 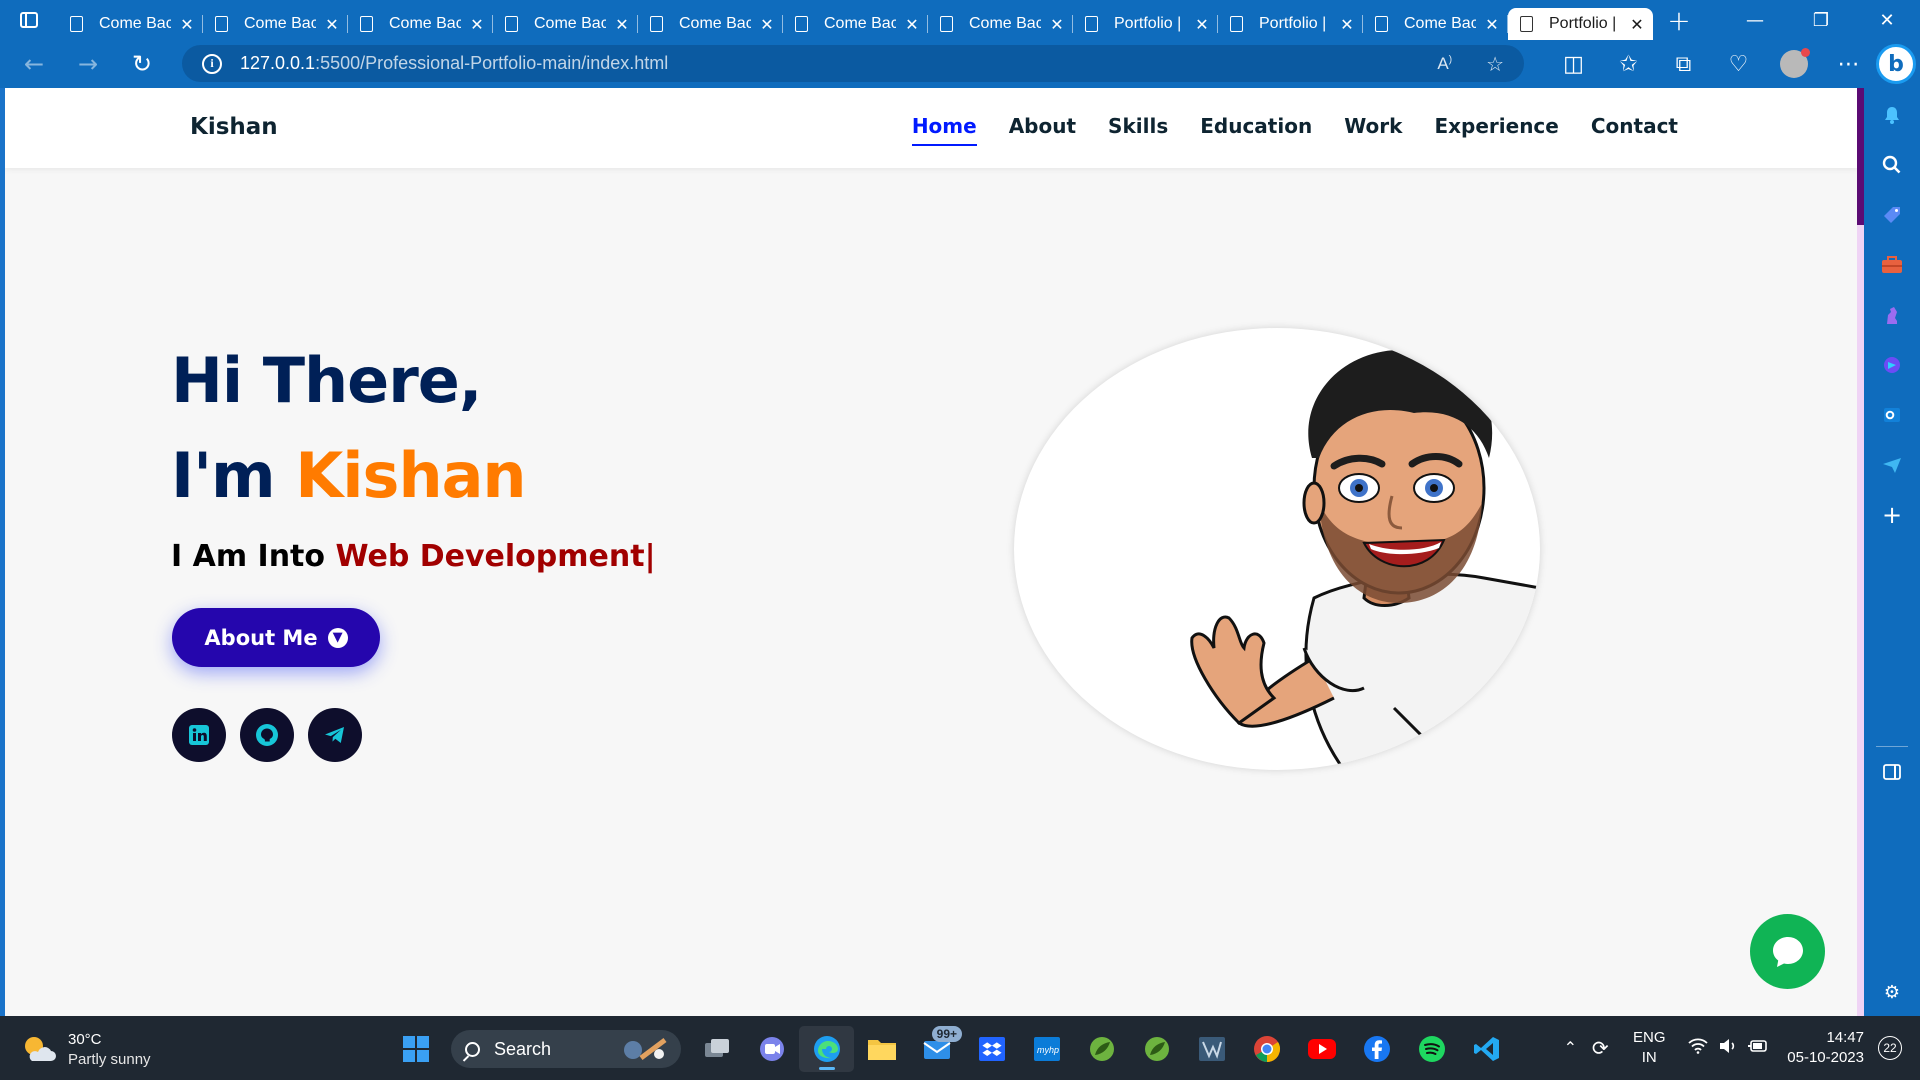 What do you see at coordinates (1892, 265) in the screenshot?
I see `tools-briefcase-icon` at bounding box center [1892, 265].